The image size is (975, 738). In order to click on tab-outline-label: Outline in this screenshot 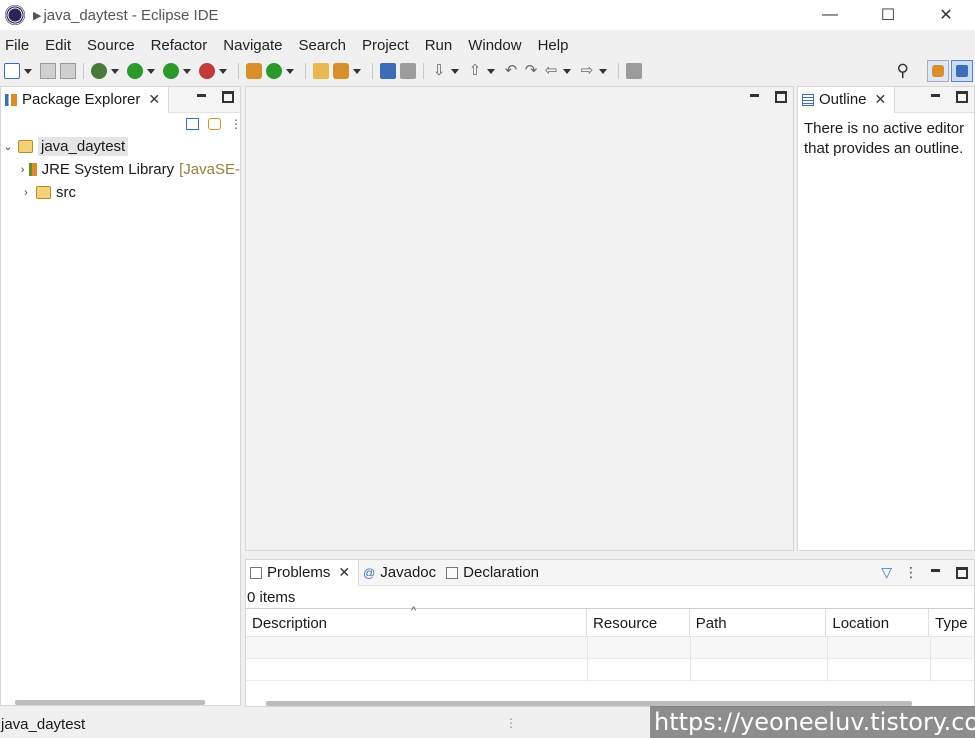, I will do `click(843, 99)`.